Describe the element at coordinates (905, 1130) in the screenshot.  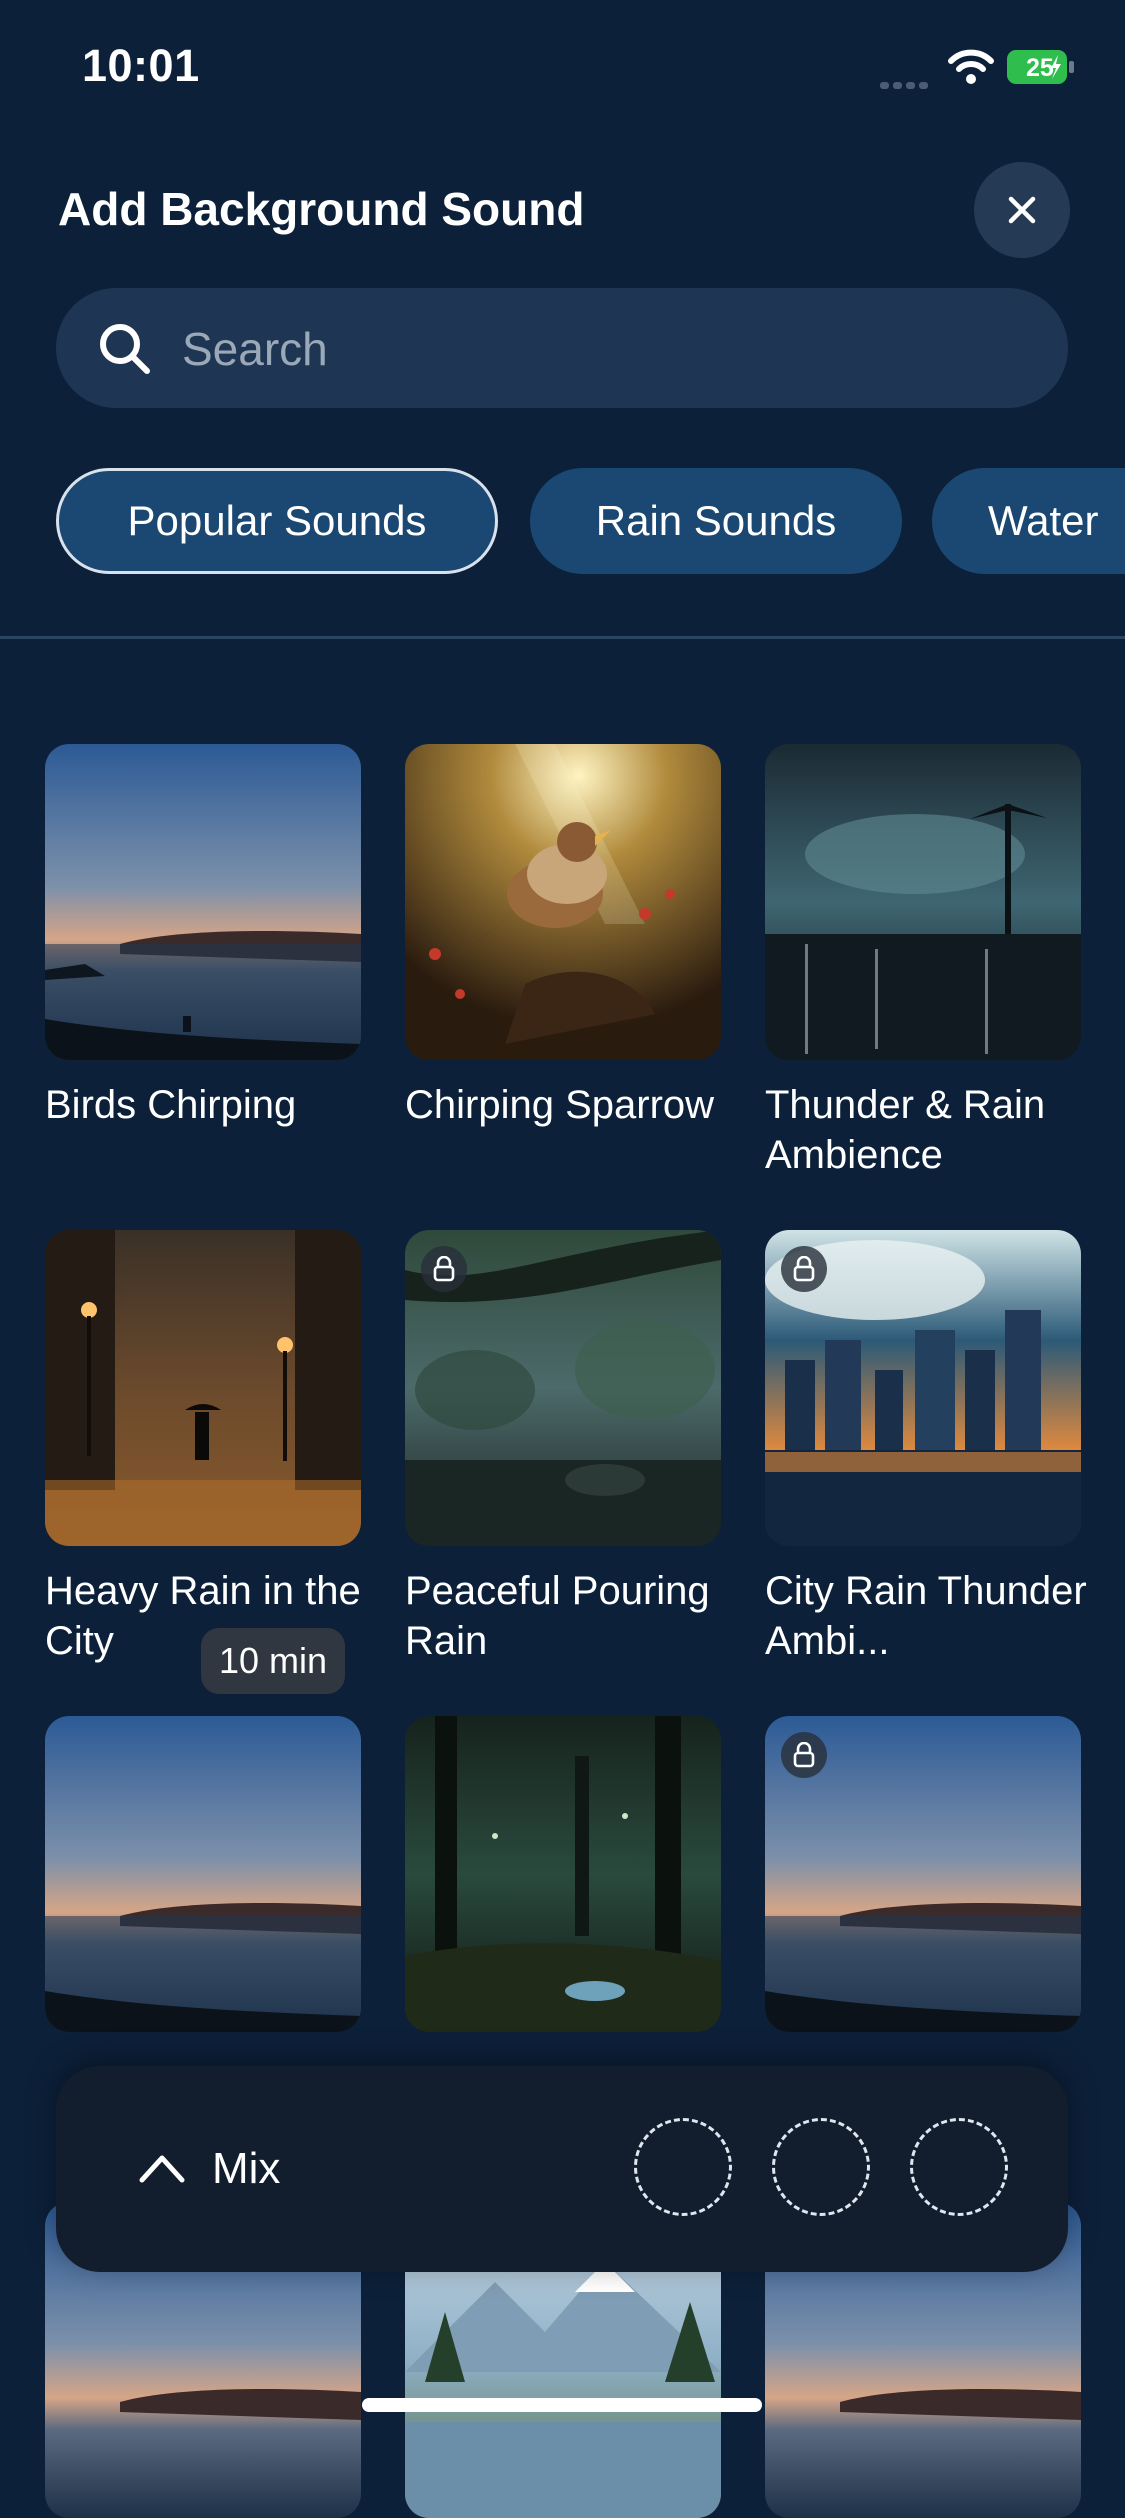
I see `sound-title: Thunder & Rain Ambience` at that location.